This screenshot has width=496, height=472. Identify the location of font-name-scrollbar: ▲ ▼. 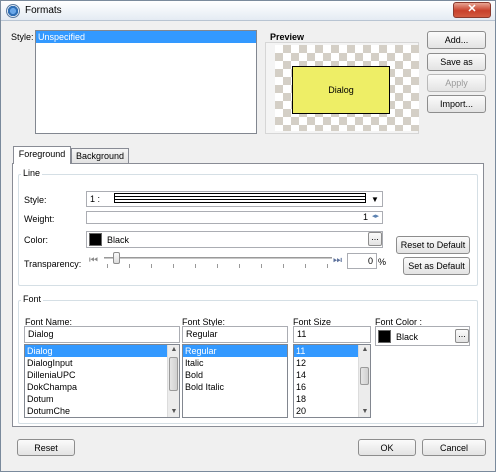
(173, 381).